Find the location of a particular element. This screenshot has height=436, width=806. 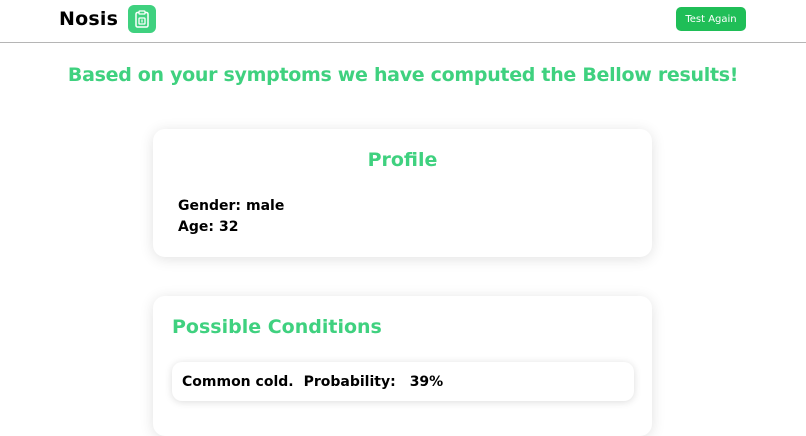

test-again-button: Test Again is located at coordinates (711, 19).